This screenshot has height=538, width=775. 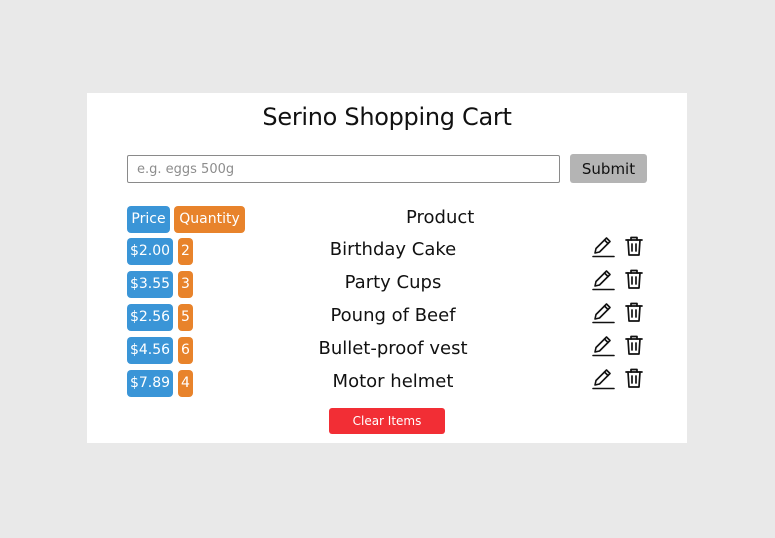 What do you see at coordinates (343, 169) in the screenshot?
I see `item-entry-input` at bounding box center [343, 169].